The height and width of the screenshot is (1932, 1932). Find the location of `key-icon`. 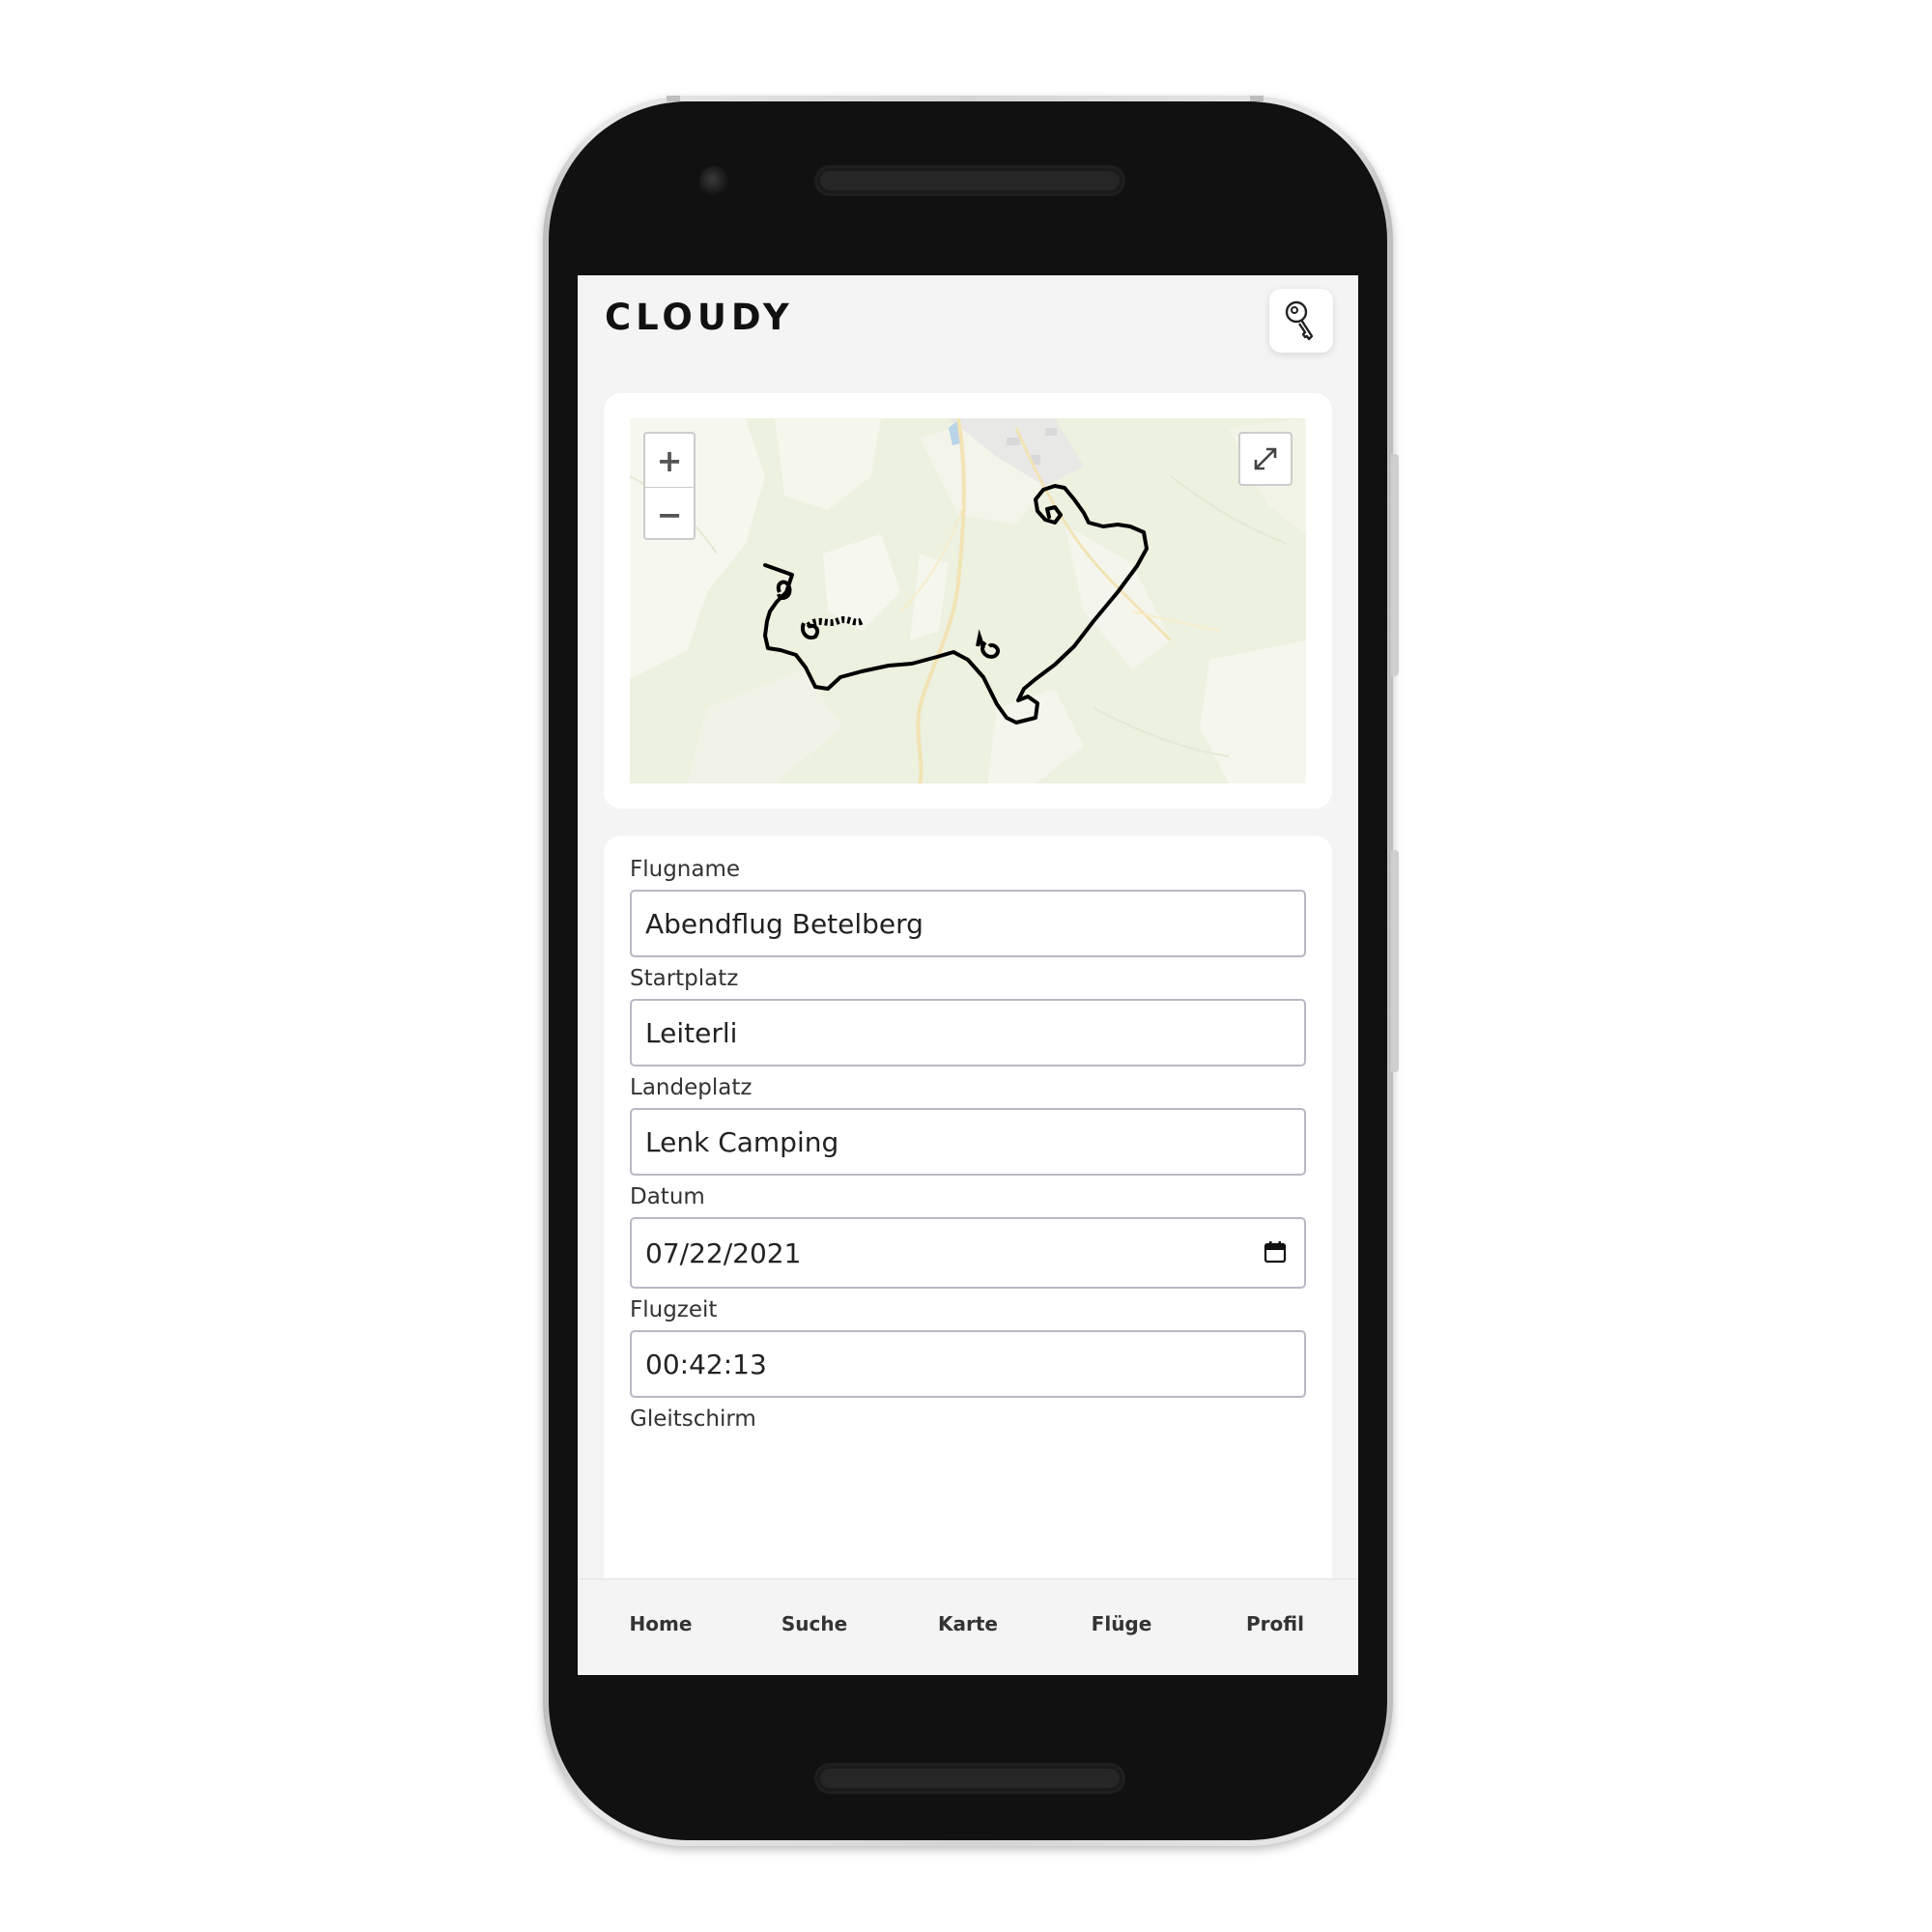

key-icon is located at coordinates (1299, 320).